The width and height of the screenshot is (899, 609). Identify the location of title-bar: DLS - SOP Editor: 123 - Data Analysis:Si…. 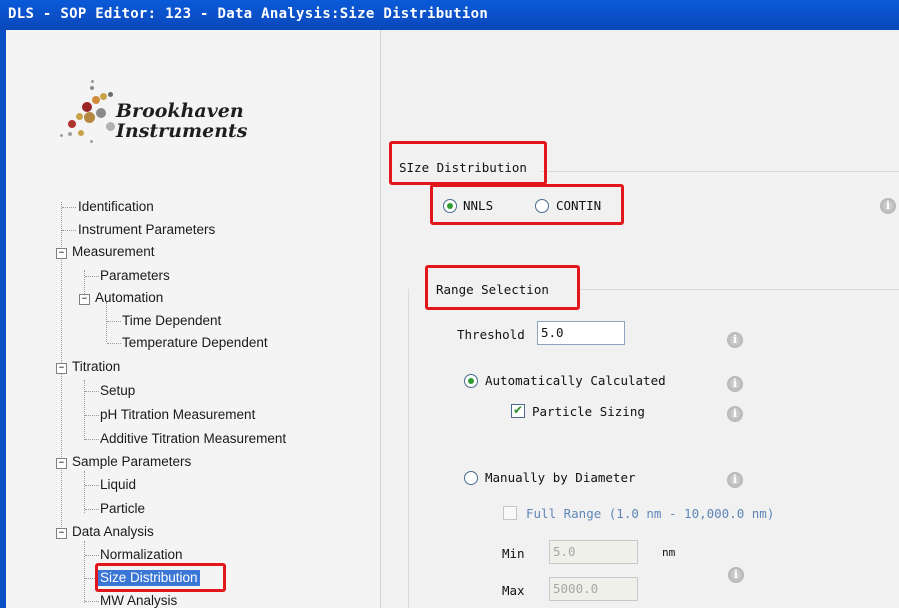
(449, 15).